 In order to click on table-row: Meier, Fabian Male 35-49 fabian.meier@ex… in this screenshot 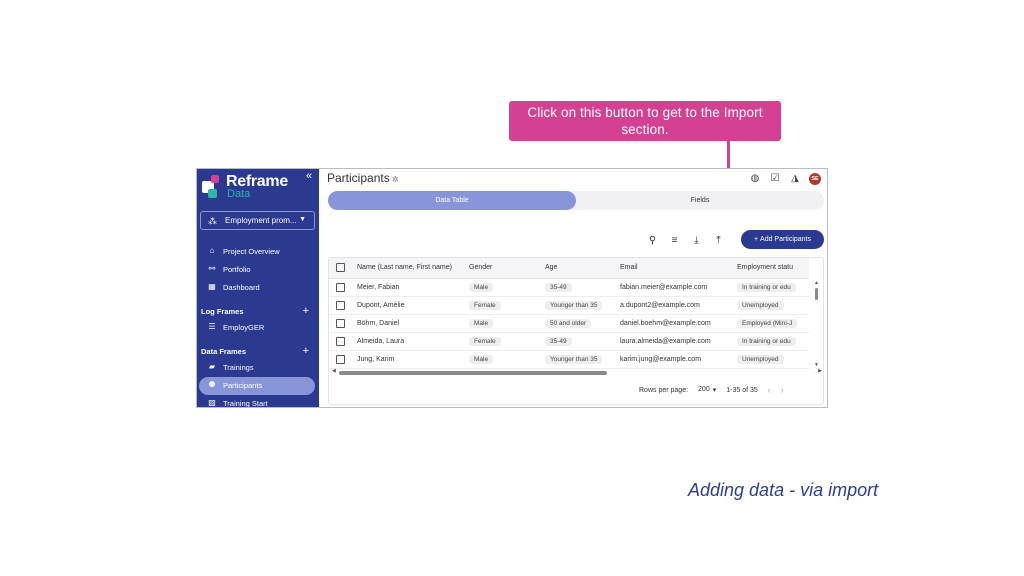, I will do `click(569, 287)`.